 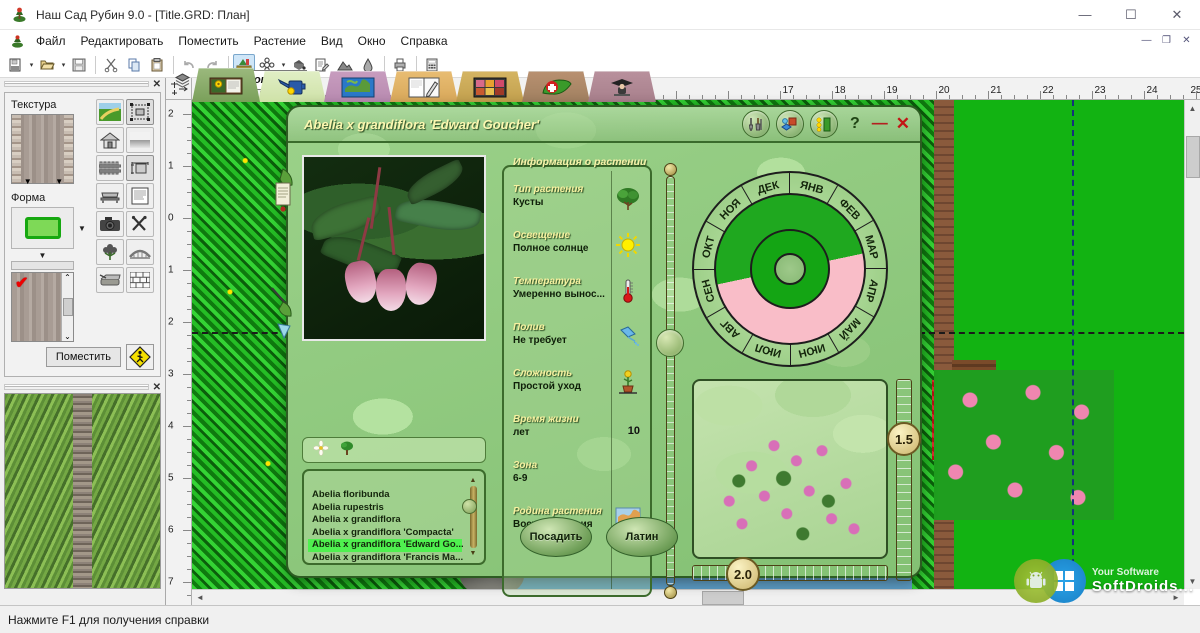 What do you see at coordinates (556, 86) in the screenshot?
I see `tab-health` at bounding box center [556, 86].